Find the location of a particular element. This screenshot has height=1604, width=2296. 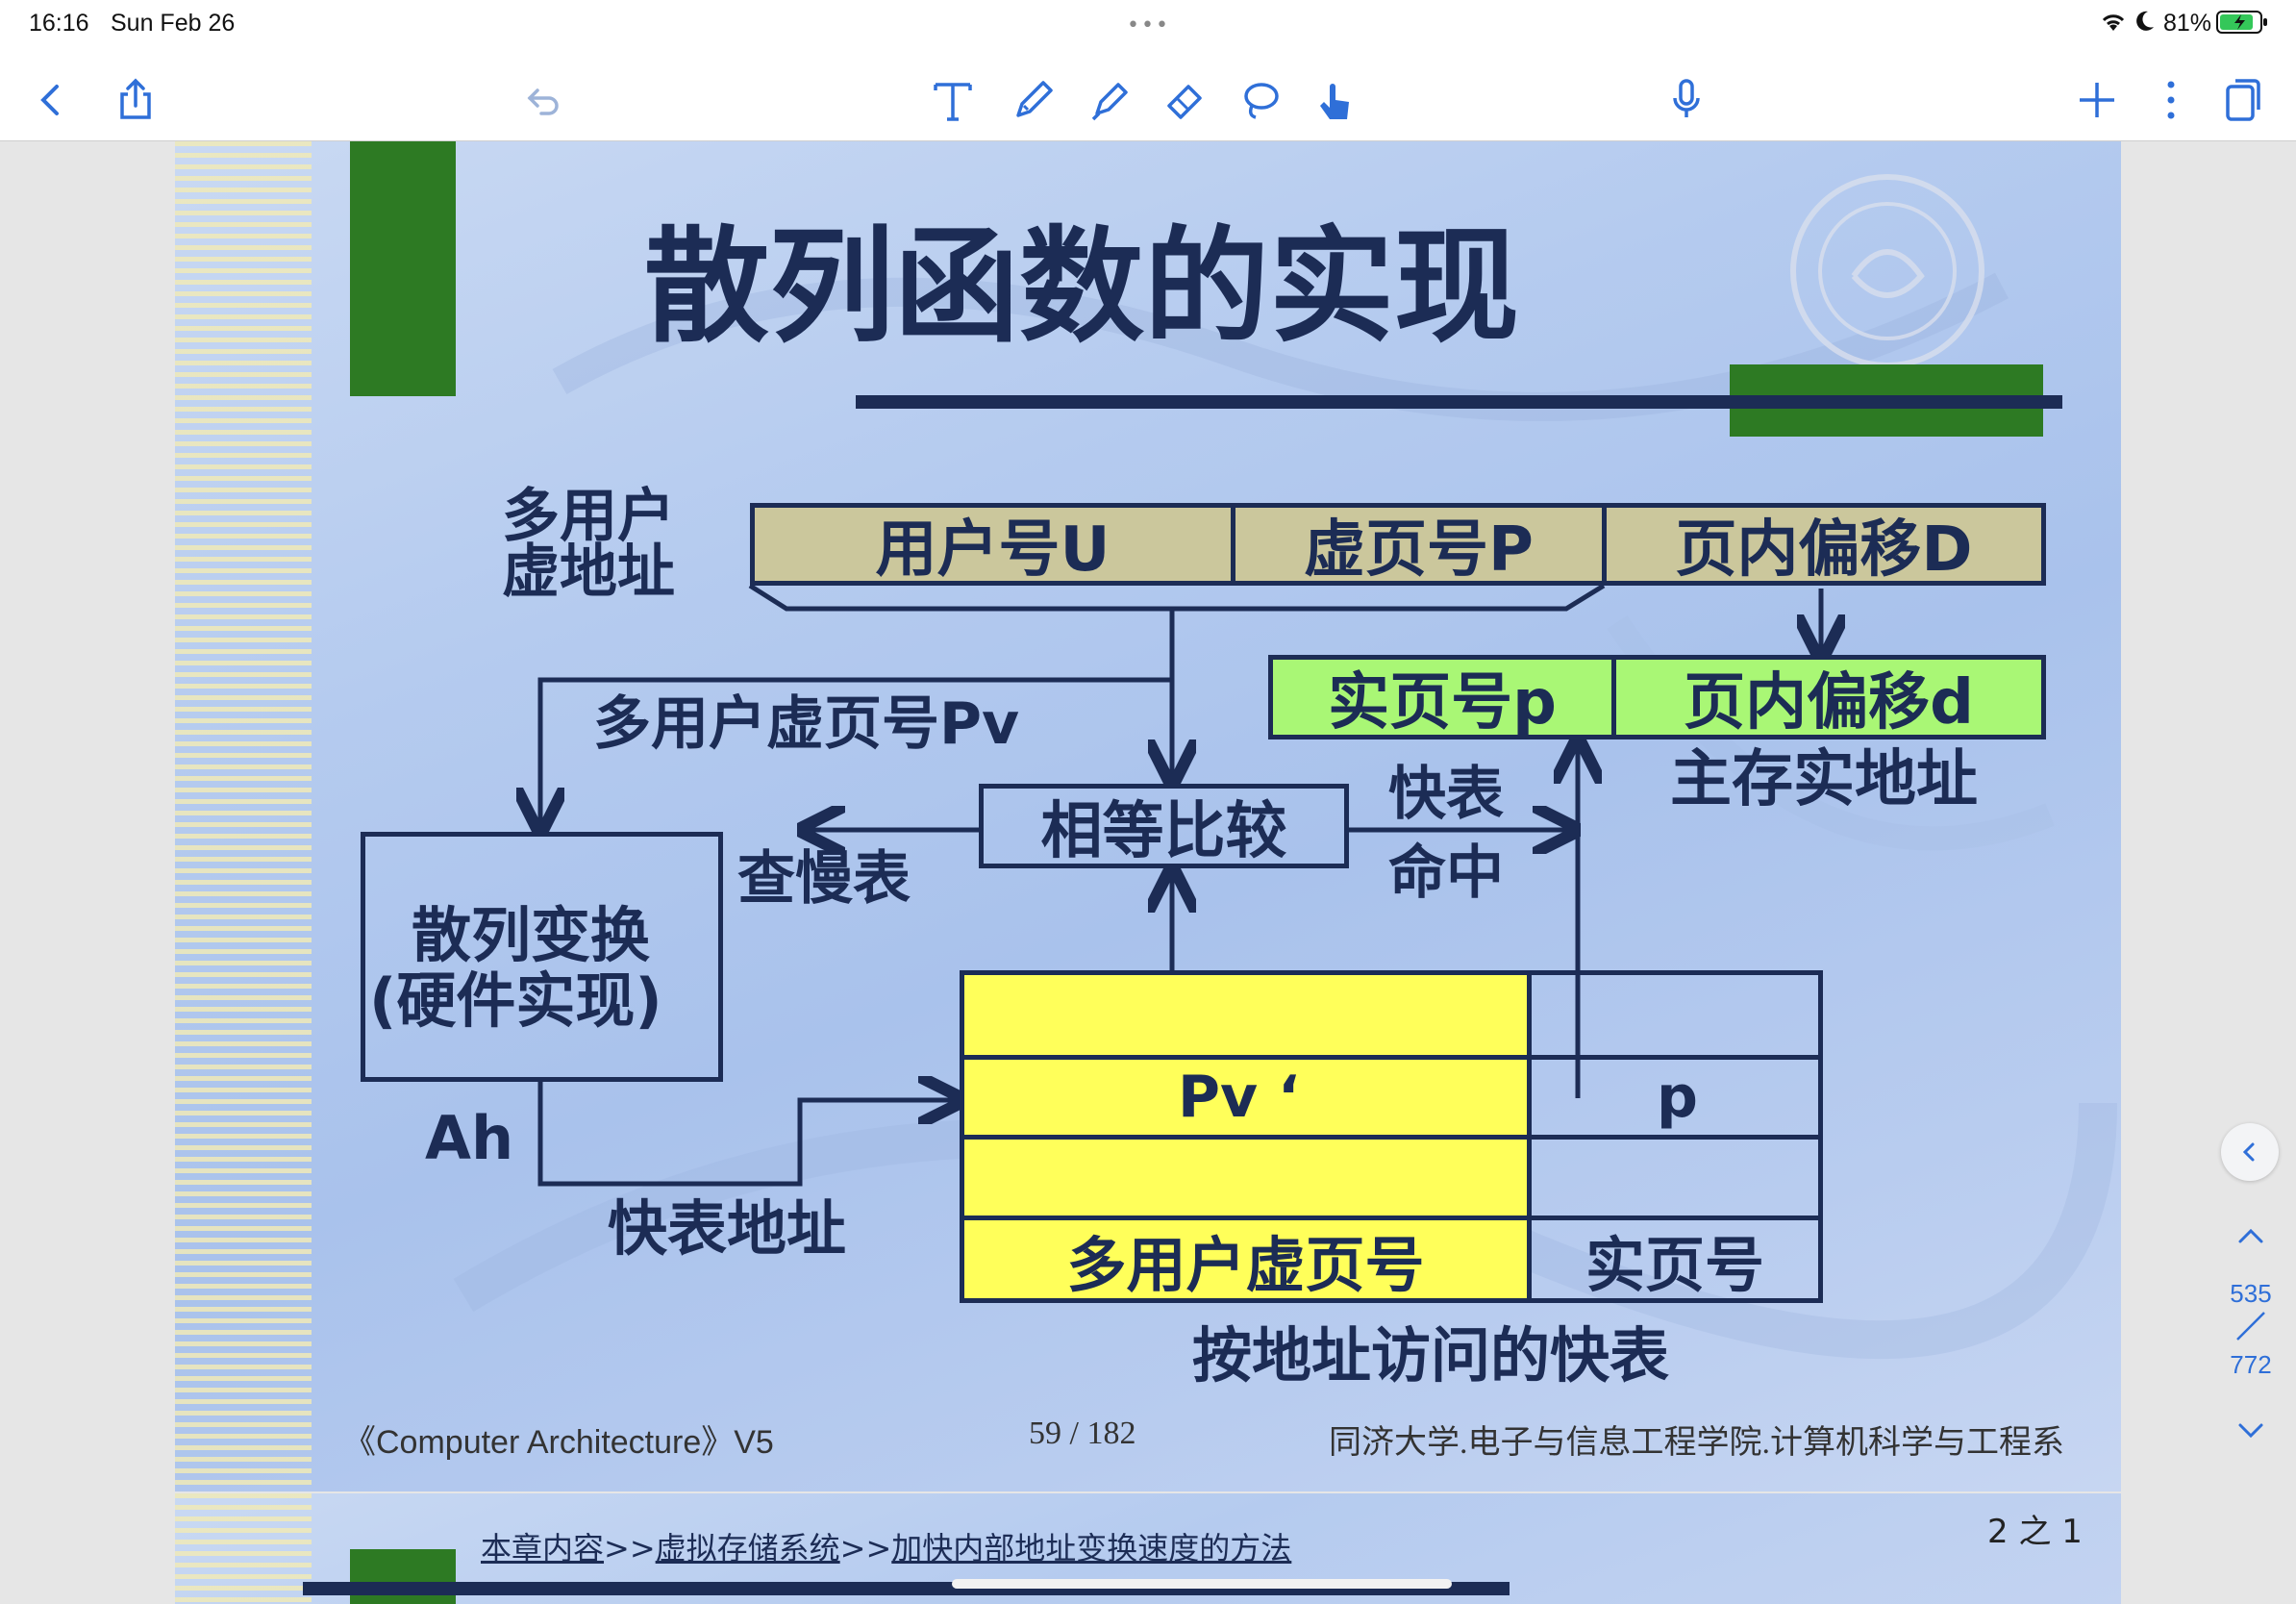

share-icon is located at coordinates (135, 100).